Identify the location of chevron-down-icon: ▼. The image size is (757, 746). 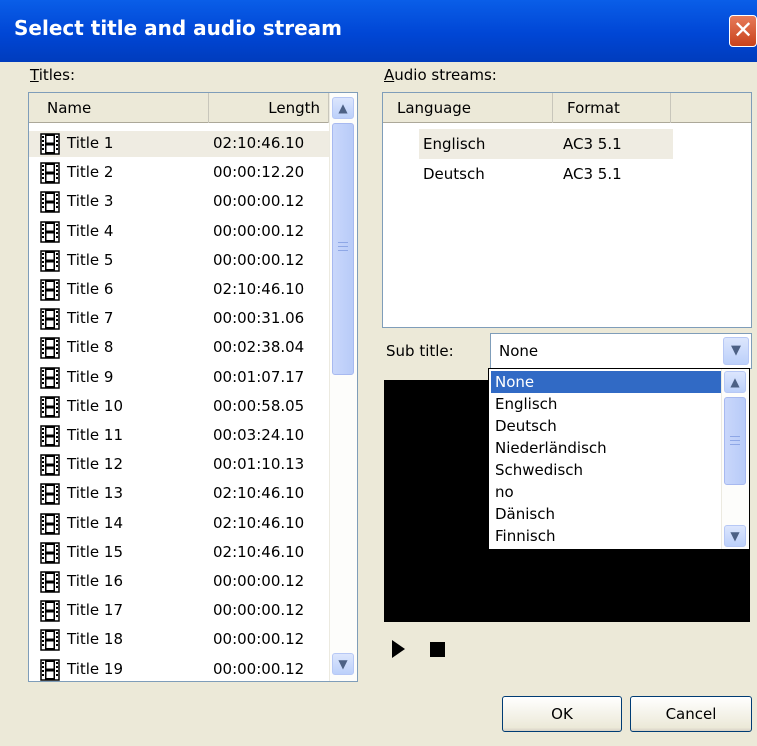
(736, 351).